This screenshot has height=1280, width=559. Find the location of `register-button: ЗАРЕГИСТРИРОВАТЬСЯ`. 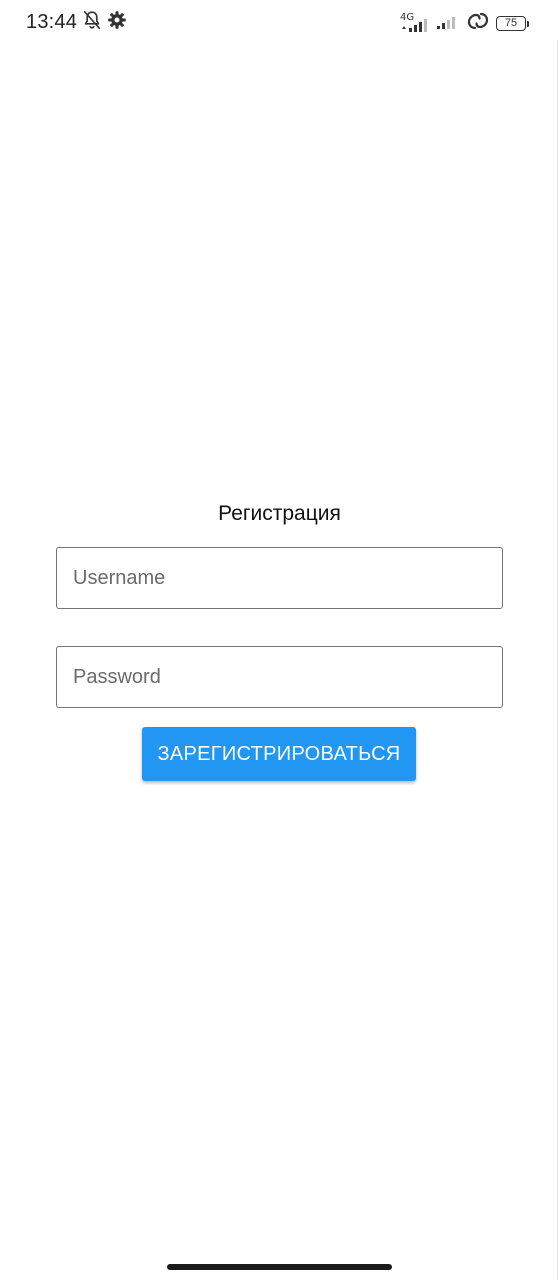

register-button: ЗАРЕГИСТРИРОВАТЬСЯ is located at coordinates (279, 754).